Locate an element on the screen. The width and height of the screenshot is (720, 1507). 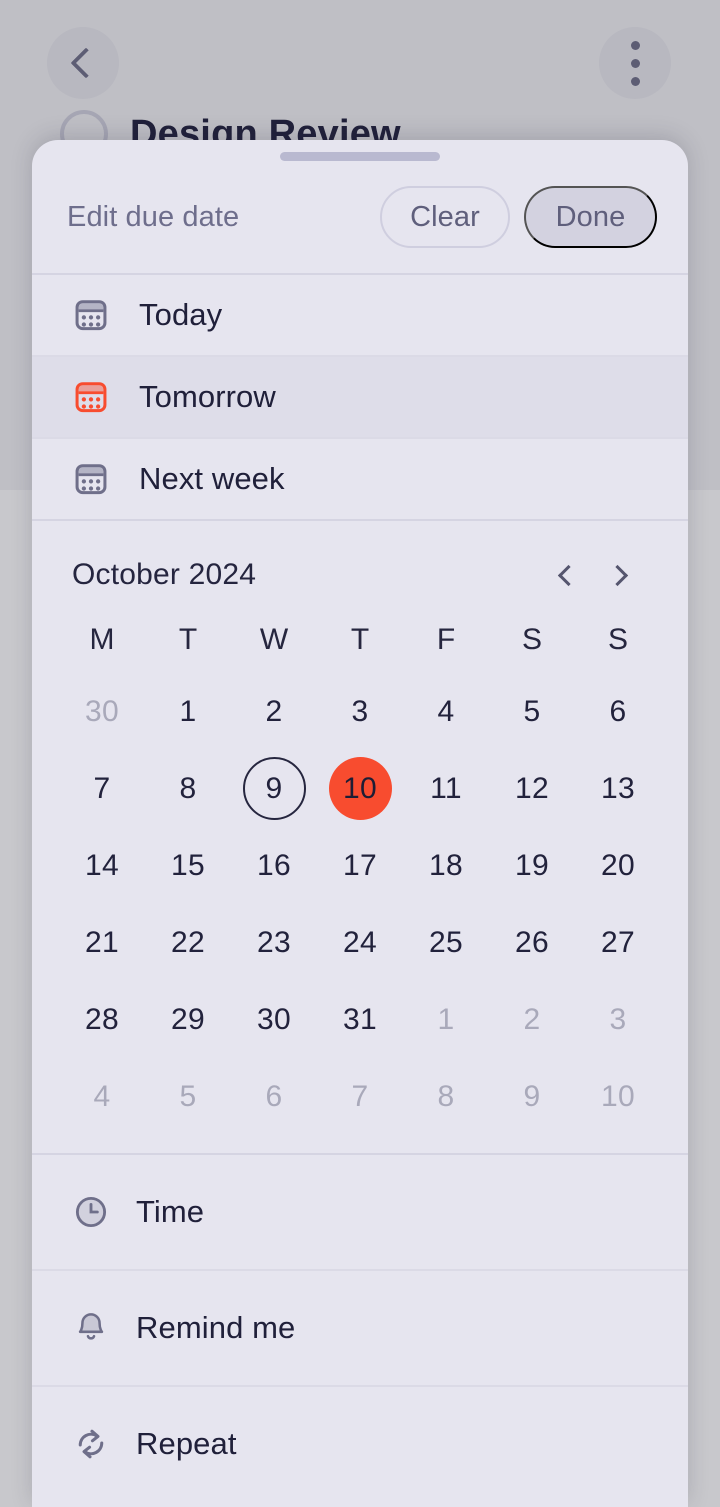
calendar-day-cell: 26 is located at coordinates (532, 942).